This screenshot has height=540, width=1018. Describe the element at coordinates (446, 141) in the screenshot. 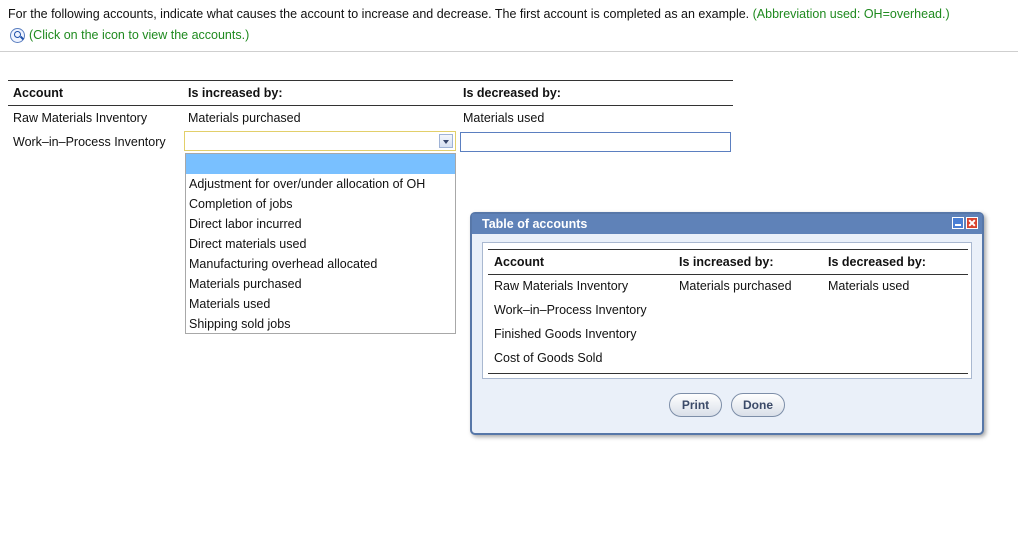

I see `chevron-down-icon` at that location.